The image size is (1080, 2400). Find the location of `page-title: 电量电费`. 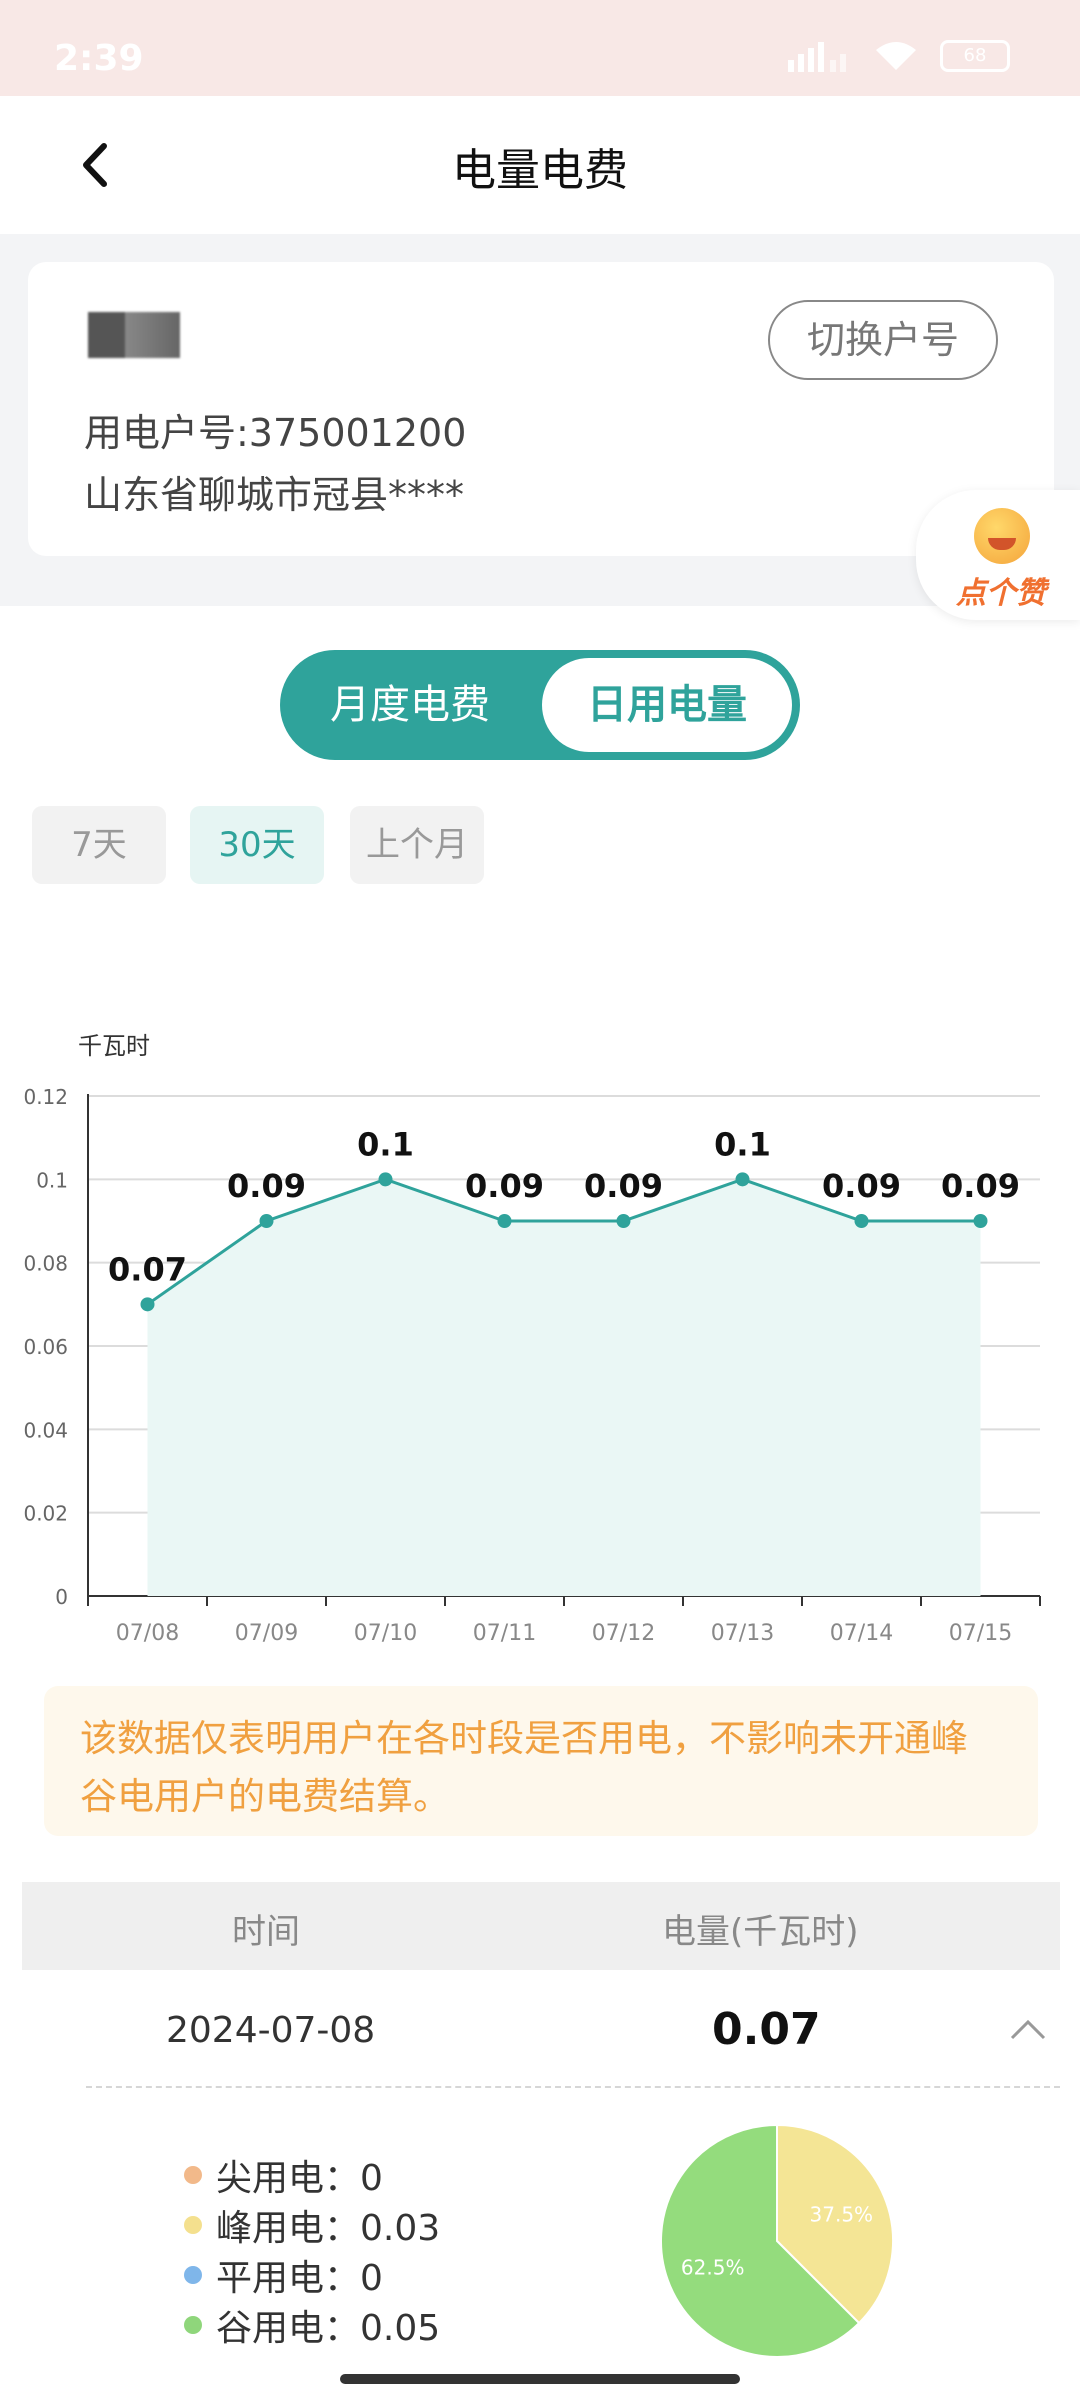

page-title: 电量电费 is located at coordinates (540, 170).